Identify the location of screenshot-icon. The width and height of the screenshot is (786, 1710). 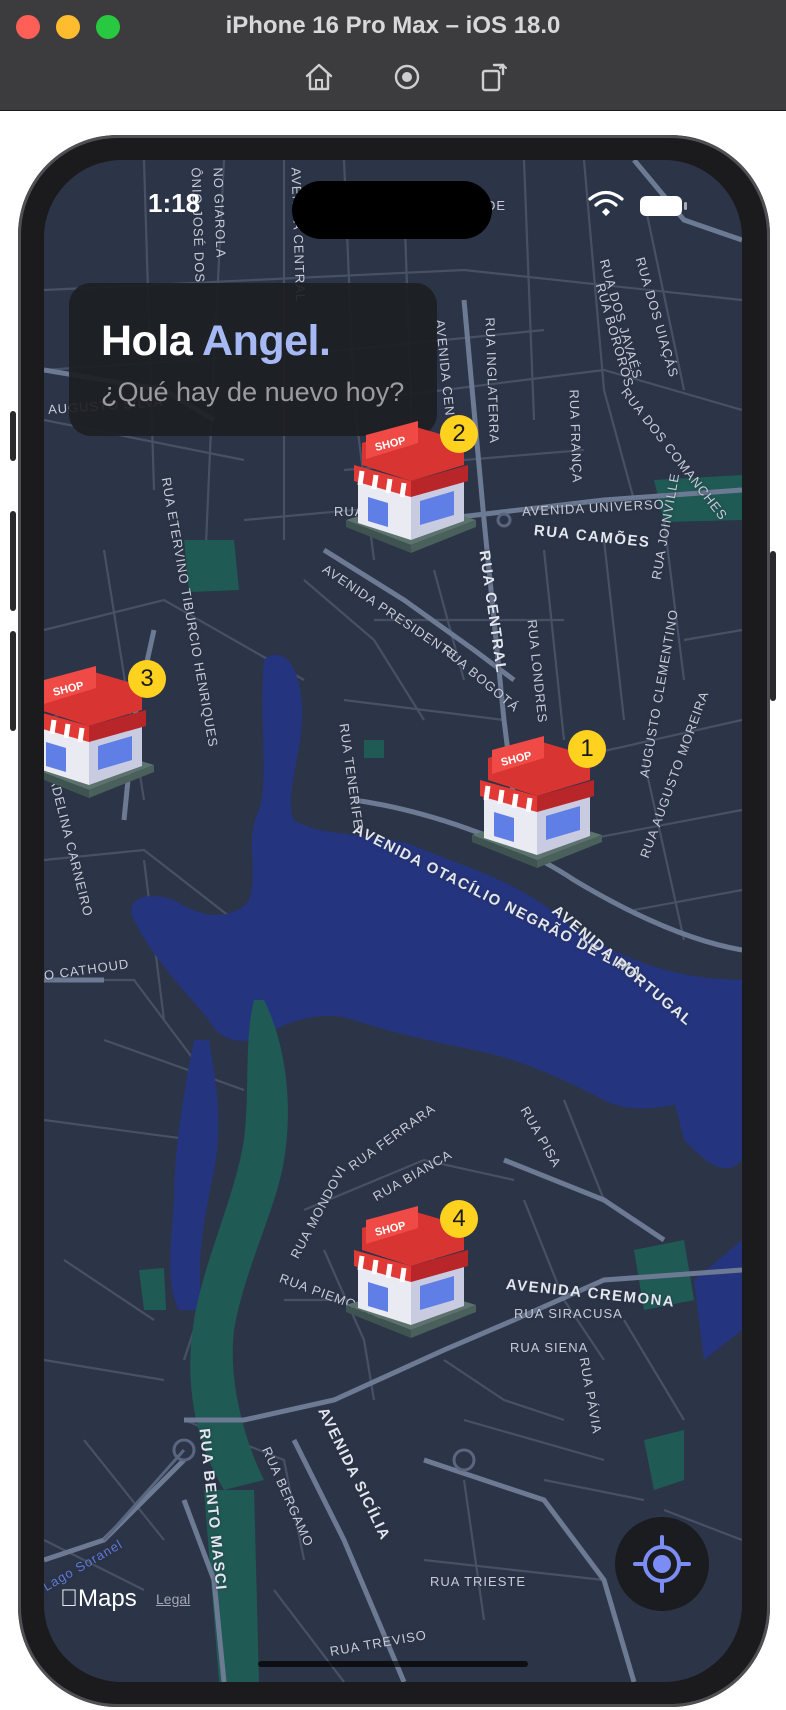
(407, 77).